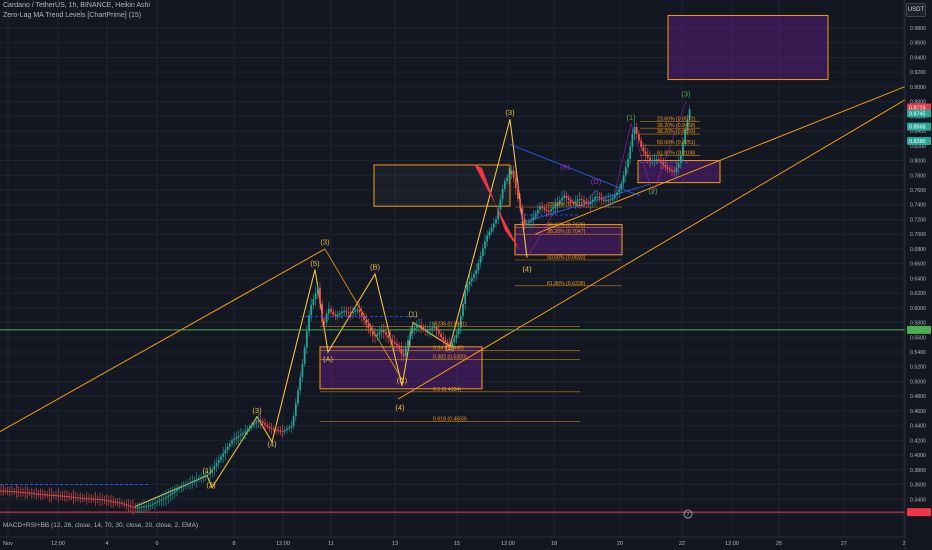  What do you see at coordinates (918, 353) in the screenshot?
I see `y-tick-label: 0.5400` at bounding box center [918, 353].